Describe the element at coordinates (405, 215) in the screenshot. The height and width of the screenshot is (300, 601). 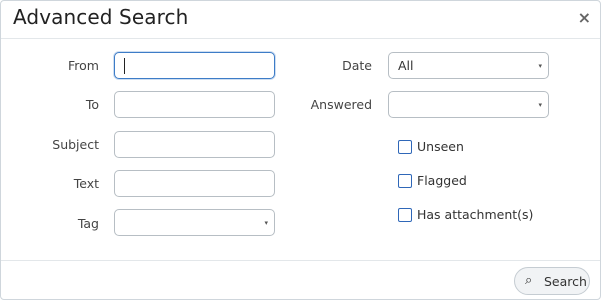
I see `attachment-checkbox` at that location.